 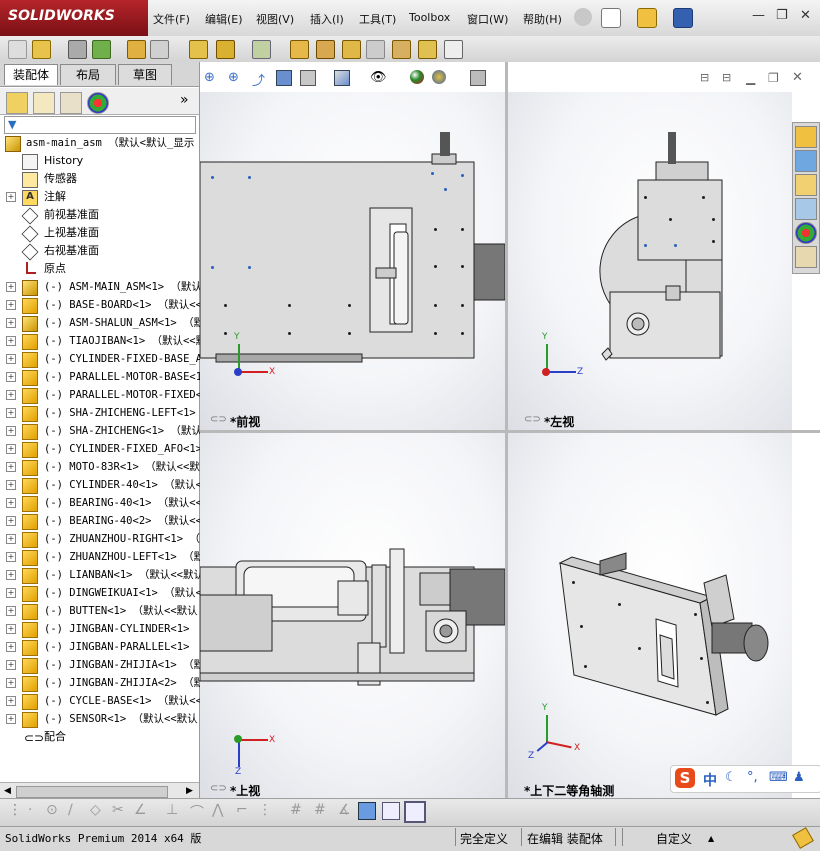 What do you see at coordinates (342, 78) in the screenshot?
I see `display-style-icon` at bounding box center [342, 78].